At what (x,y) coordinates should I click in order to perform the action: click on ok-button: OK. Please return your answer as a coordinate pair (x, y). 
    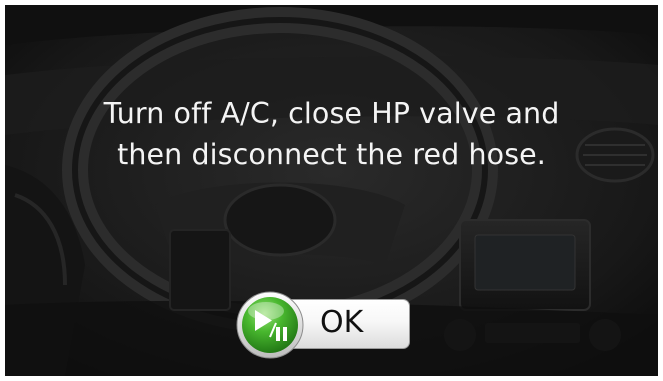
    Looking at the image, I should click on (324, 325).